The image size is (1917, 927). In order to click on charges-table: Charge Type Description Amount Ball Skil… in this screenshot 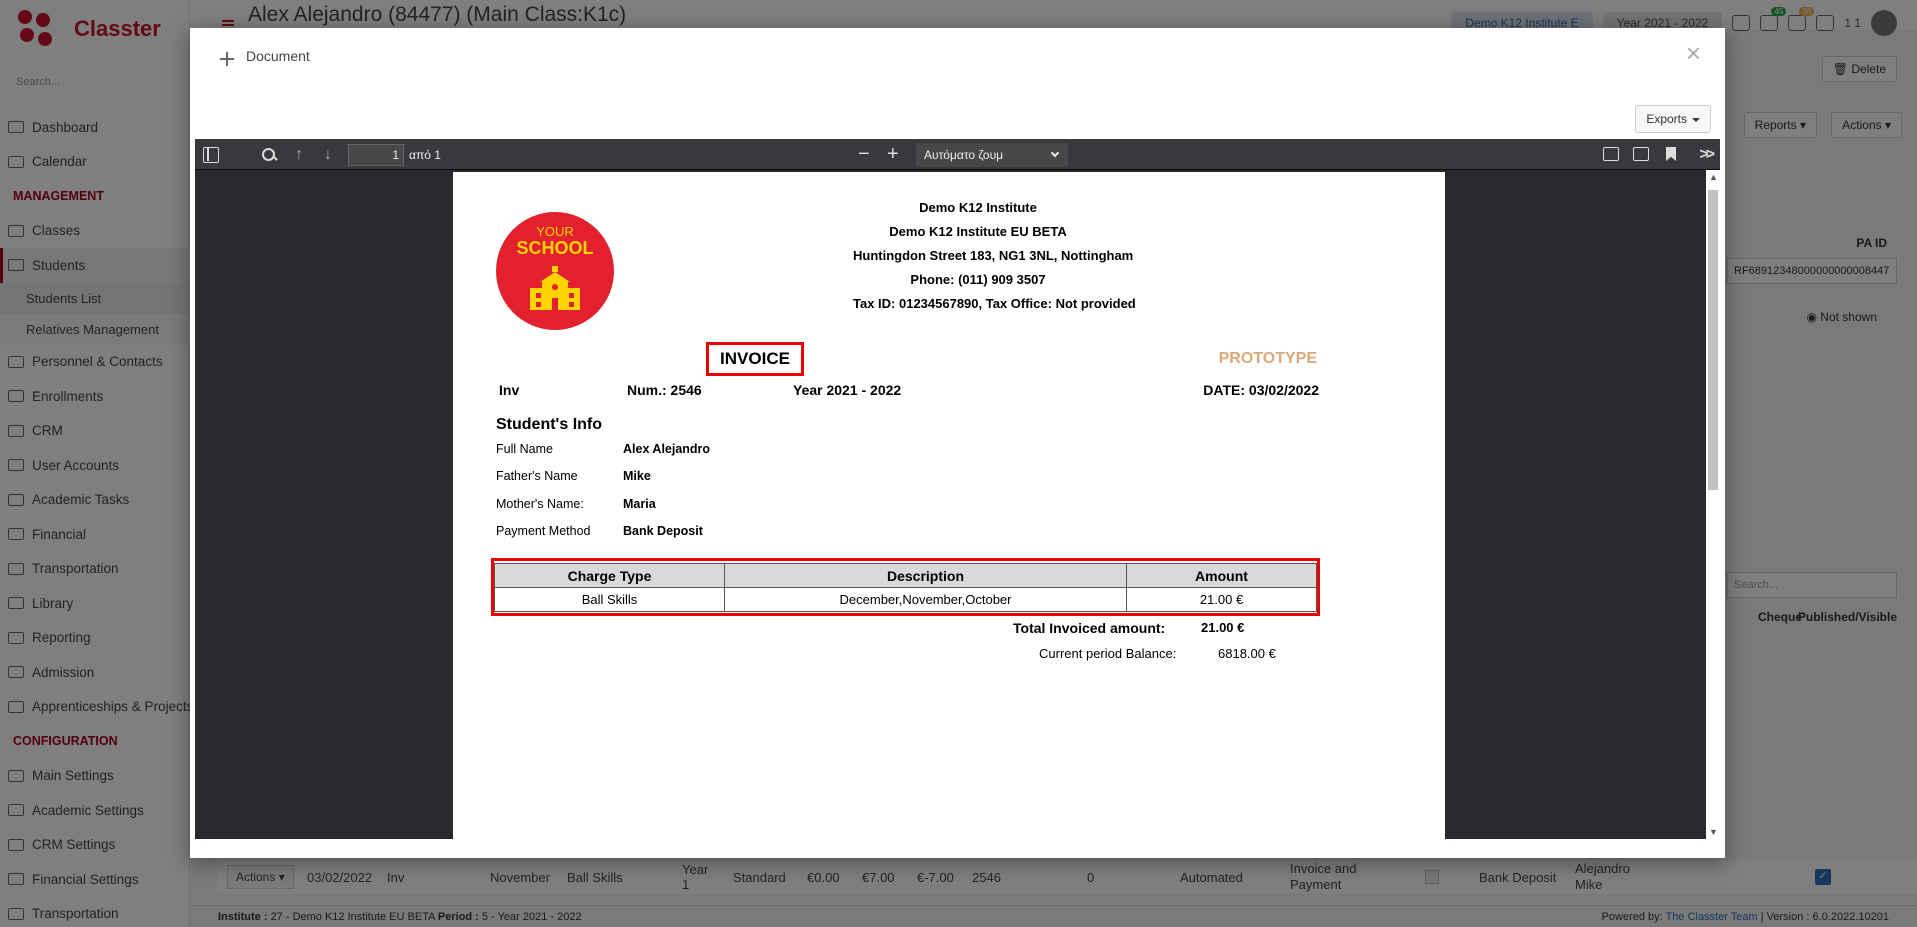, I will do `click(905, 587)`.